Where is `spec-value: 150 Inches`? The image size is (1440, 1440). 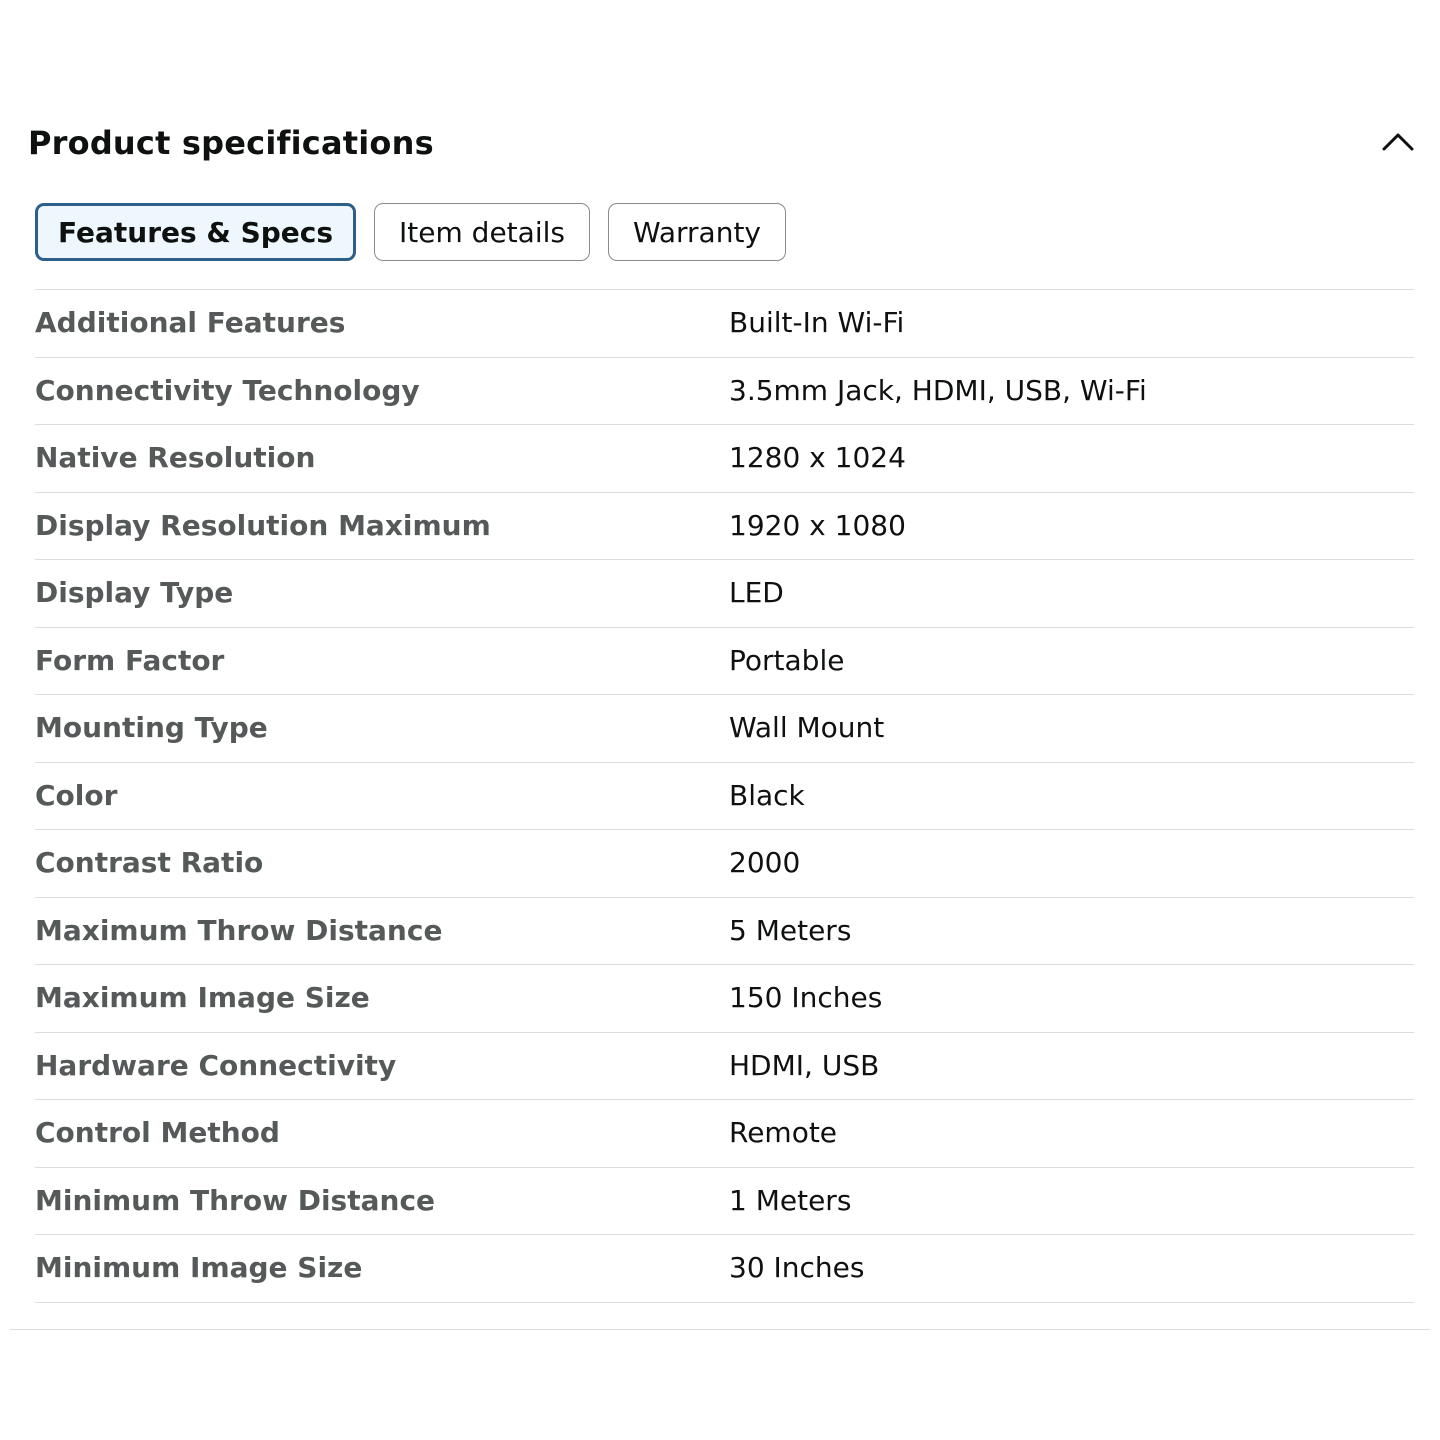
spec-value: 150 Inches is located at coordinates (806, 997).